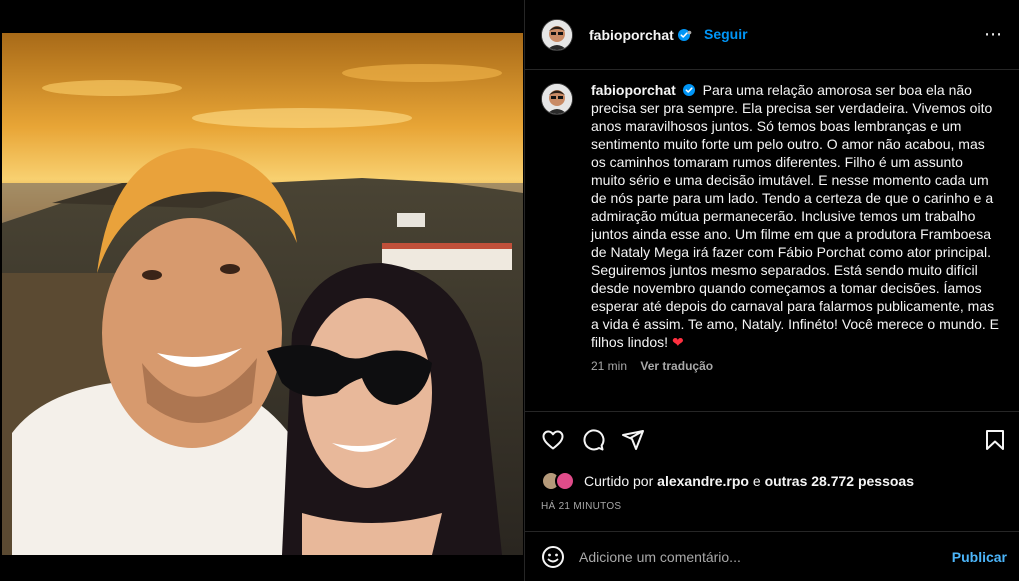 Image resolution: width=1019 pixels, height=581 pixels. I want to click on bookmark-icon, so click(995, 440).